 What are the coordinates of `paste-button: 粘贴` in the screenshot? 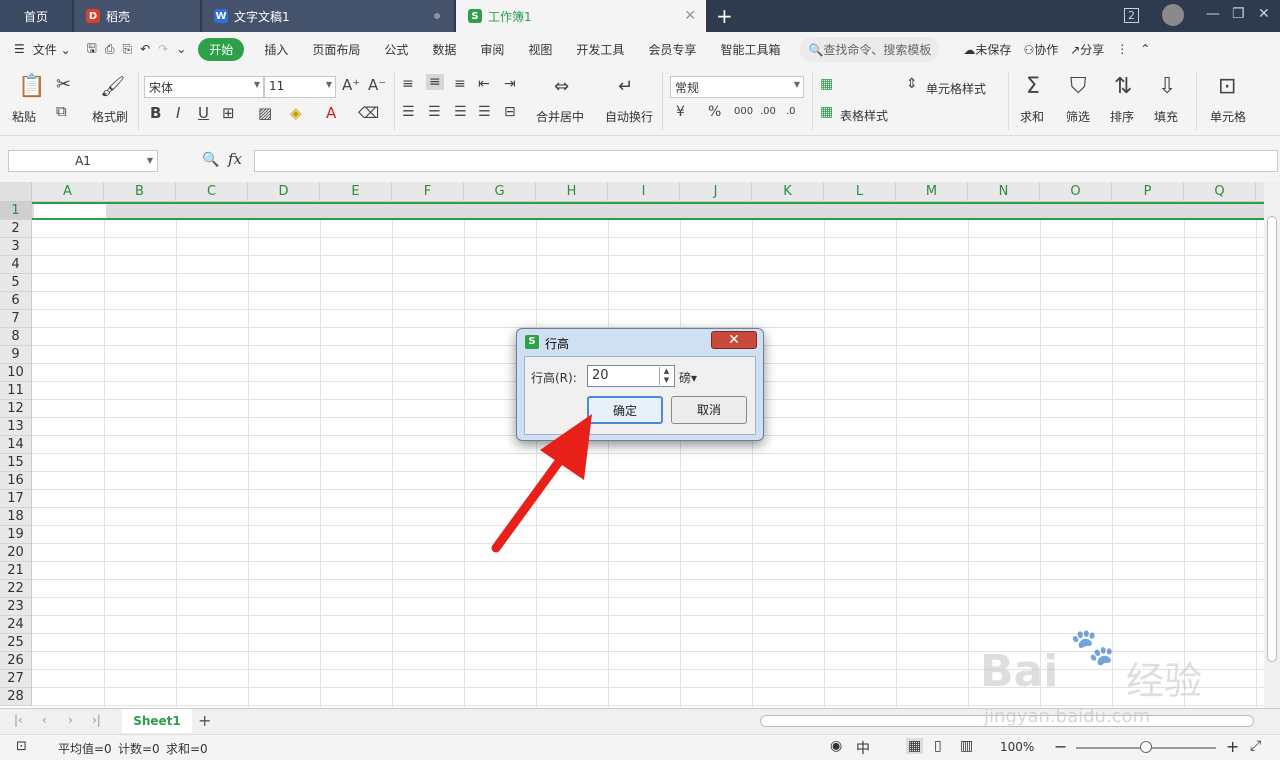 It's located at (24, 116).